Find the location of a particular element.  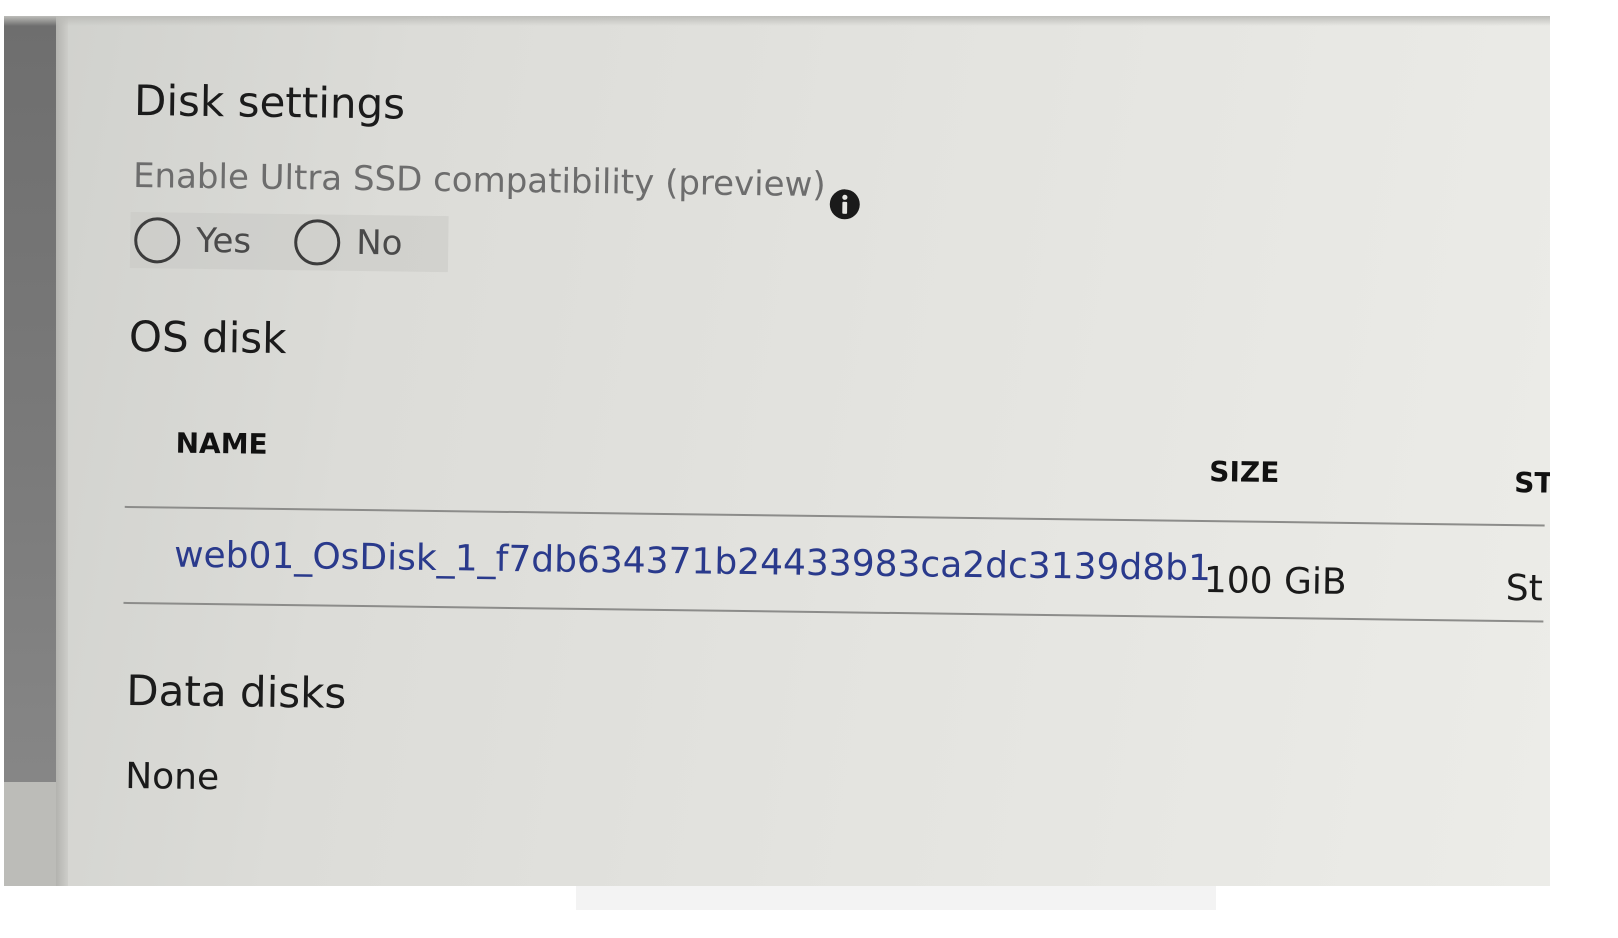

radio-label-no: No is located at coordinates (379, 243).